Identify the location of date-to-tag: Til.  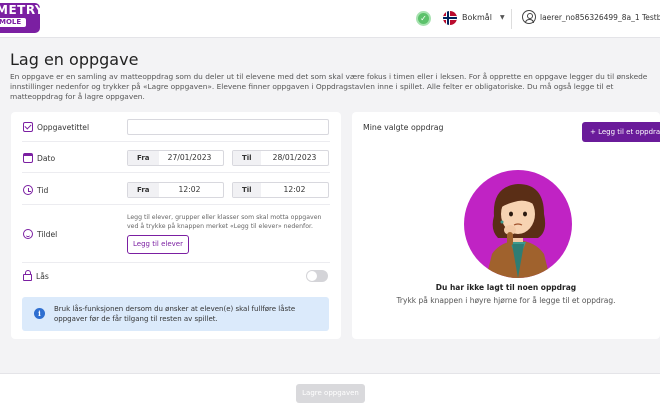
(247, 158).